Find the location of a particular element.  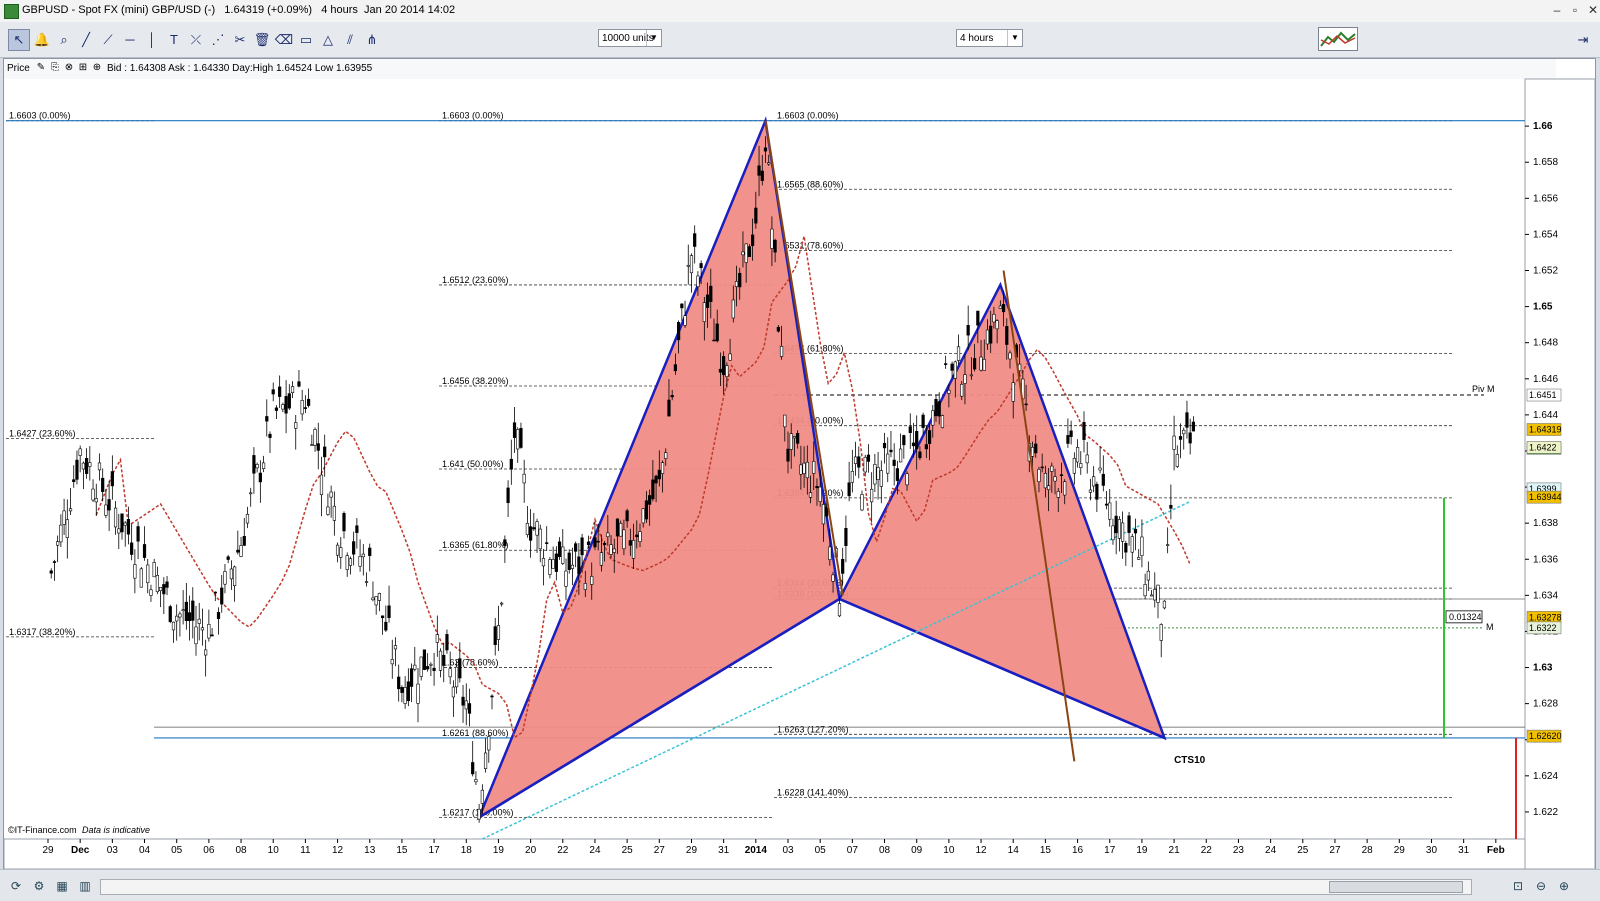

scrollbar-thumb is located at coordinates (1396, 887).